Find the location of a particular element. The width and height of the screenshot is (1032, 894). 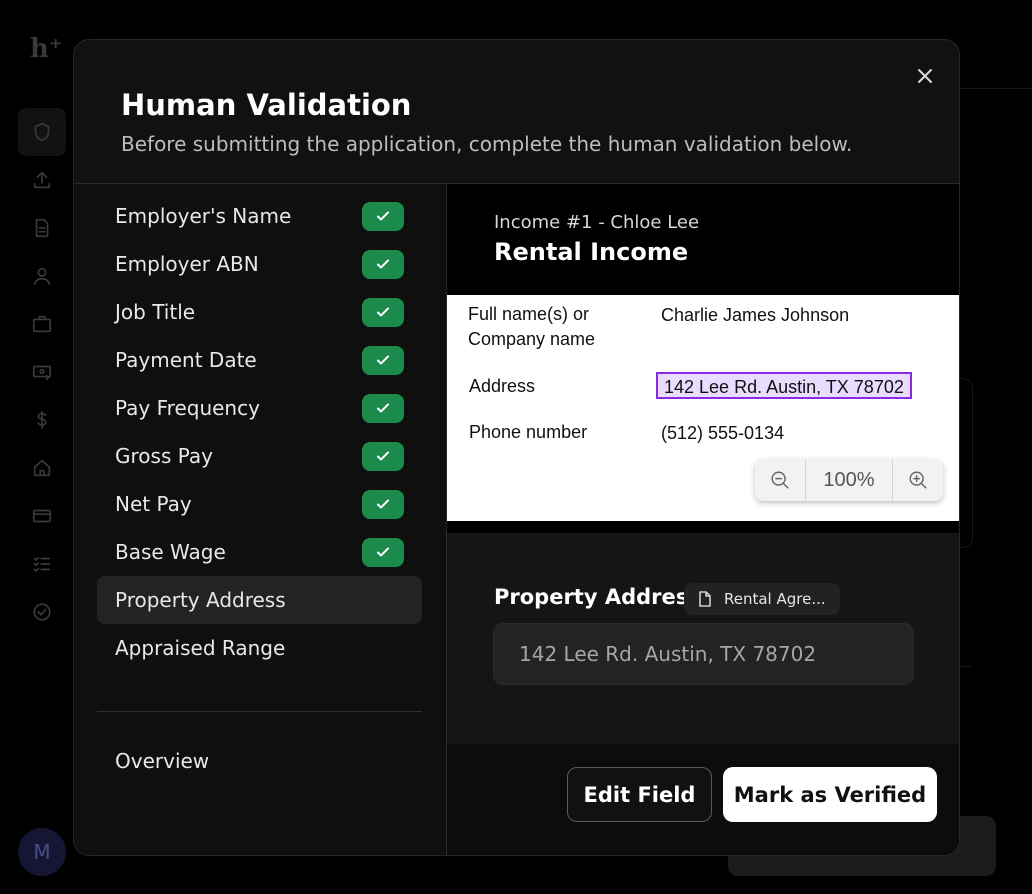

zoom-level: 100% is located at coordinates (849, 480).